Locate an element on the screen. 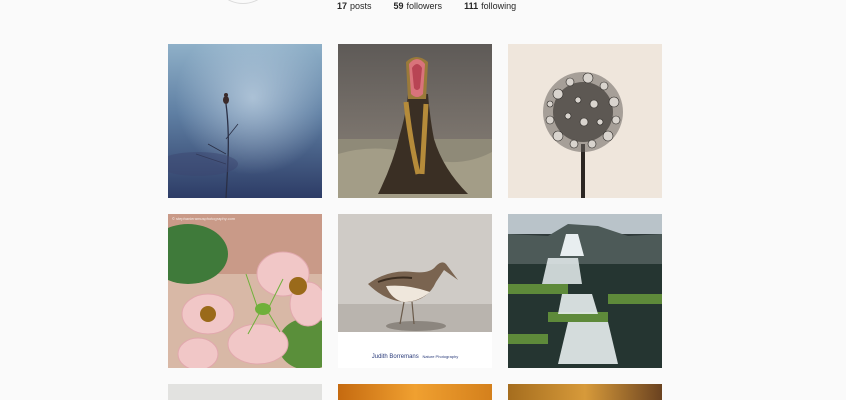 This screenshot has width=846, height=400. post-tile-lizard is located at coordinates (415, 121).